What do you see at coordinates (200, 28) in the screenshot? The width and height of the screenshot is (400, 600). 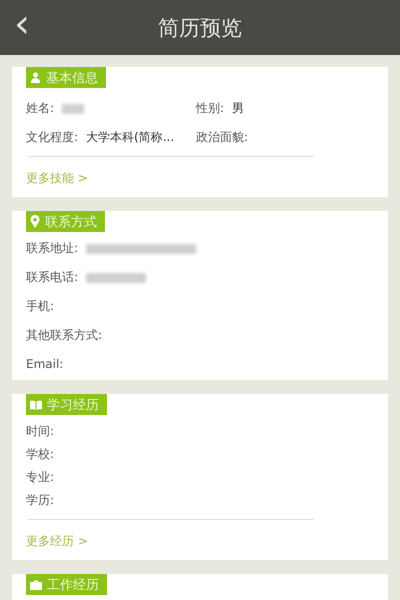 I see `page-title: 简历预览` at bounding box center [200, 28].